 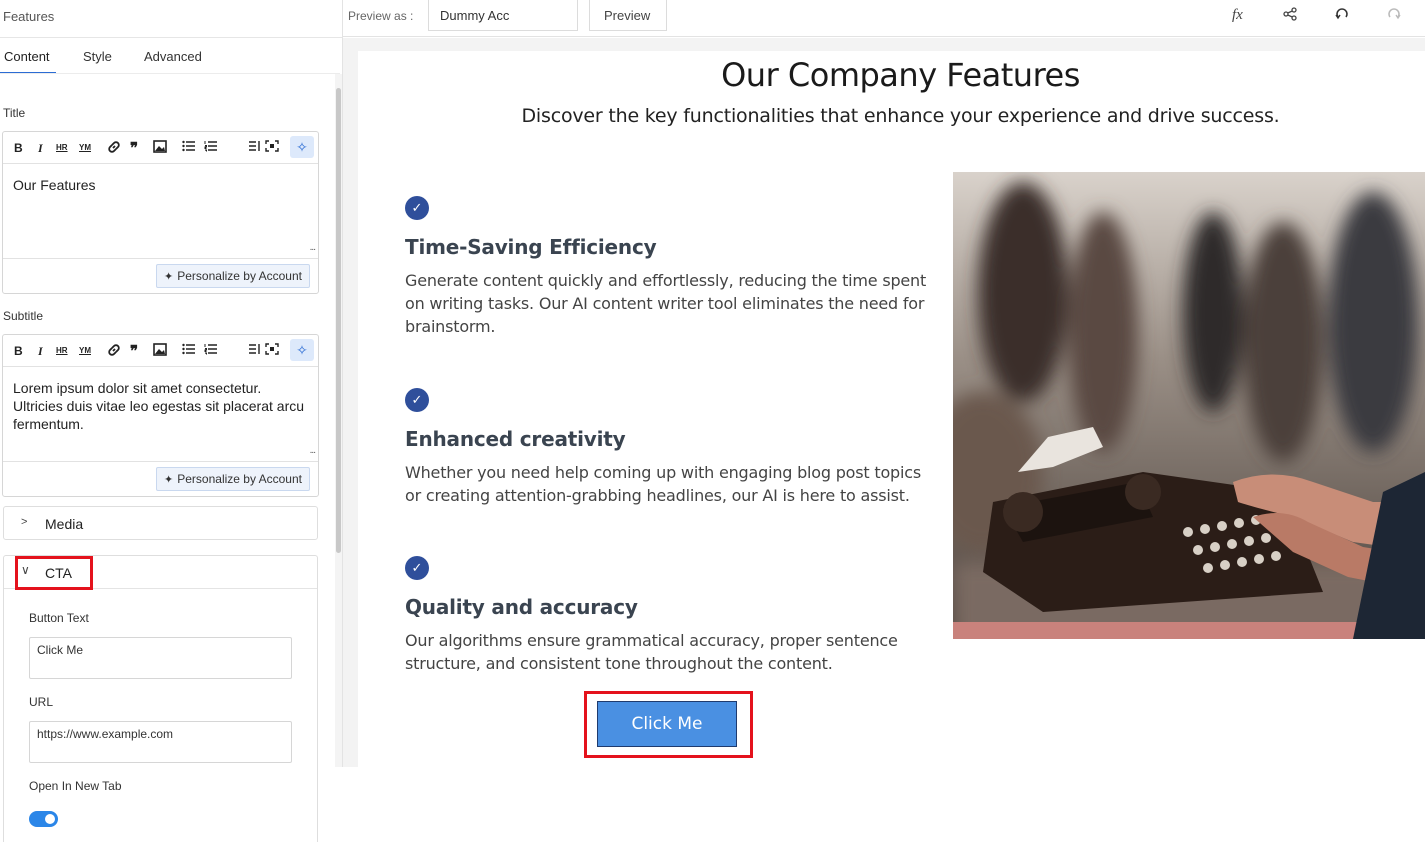 I want to click on tab-advanced: Advanced, so click(x=173, y=56).